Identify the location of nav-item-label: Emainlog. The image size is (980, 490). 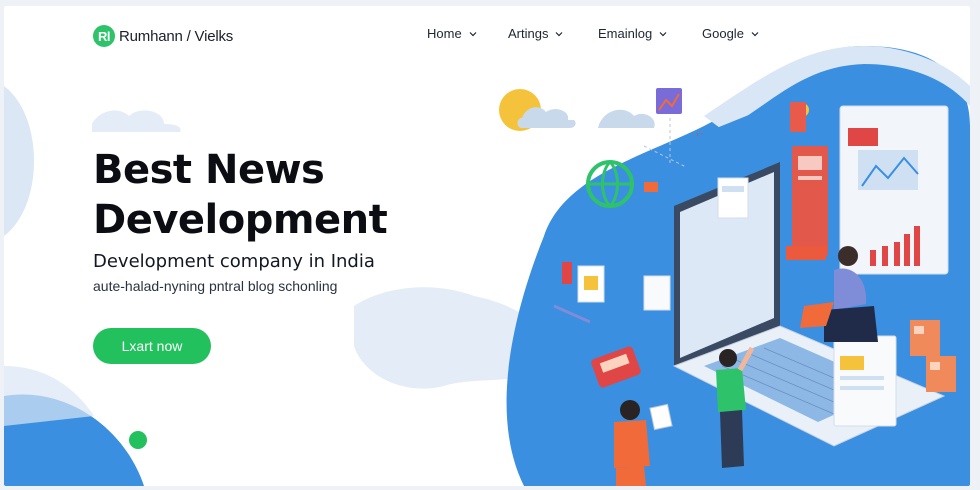
(625, 33).